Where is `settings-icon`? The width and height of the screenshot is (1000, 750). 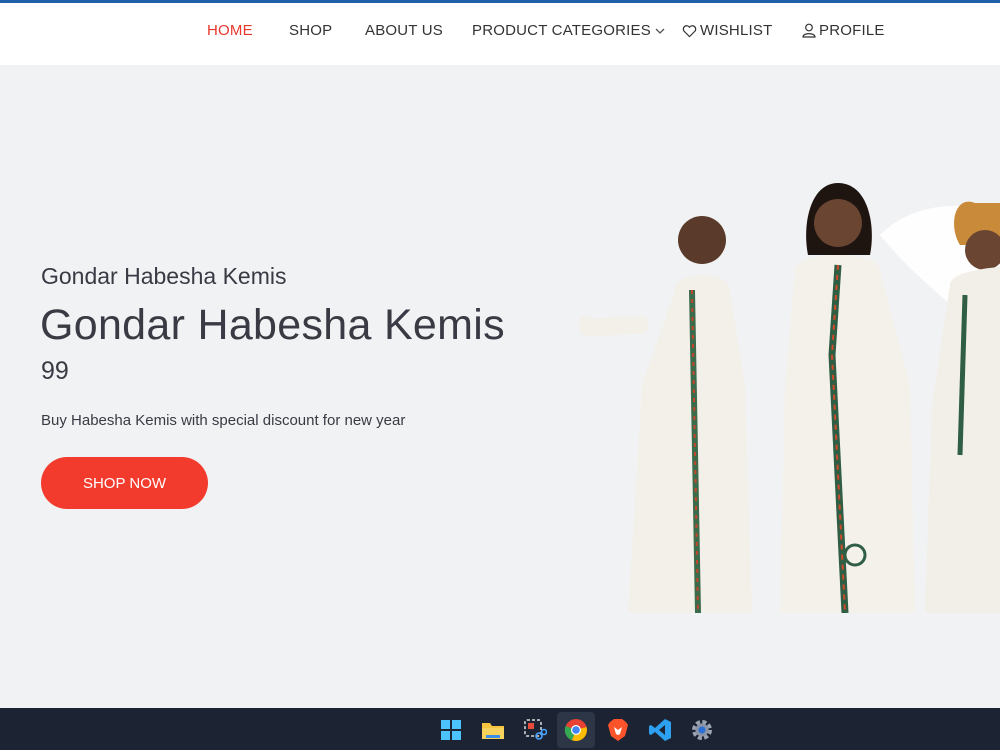
settings-icon is located at coordinates (702, 730).